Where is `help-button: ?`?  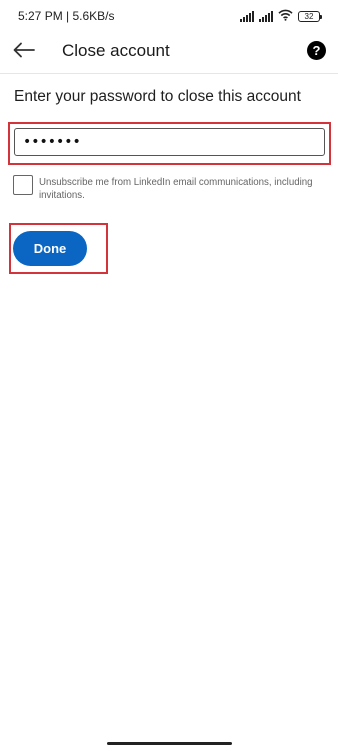
help-button: ? is located at coordinates (316, 50).